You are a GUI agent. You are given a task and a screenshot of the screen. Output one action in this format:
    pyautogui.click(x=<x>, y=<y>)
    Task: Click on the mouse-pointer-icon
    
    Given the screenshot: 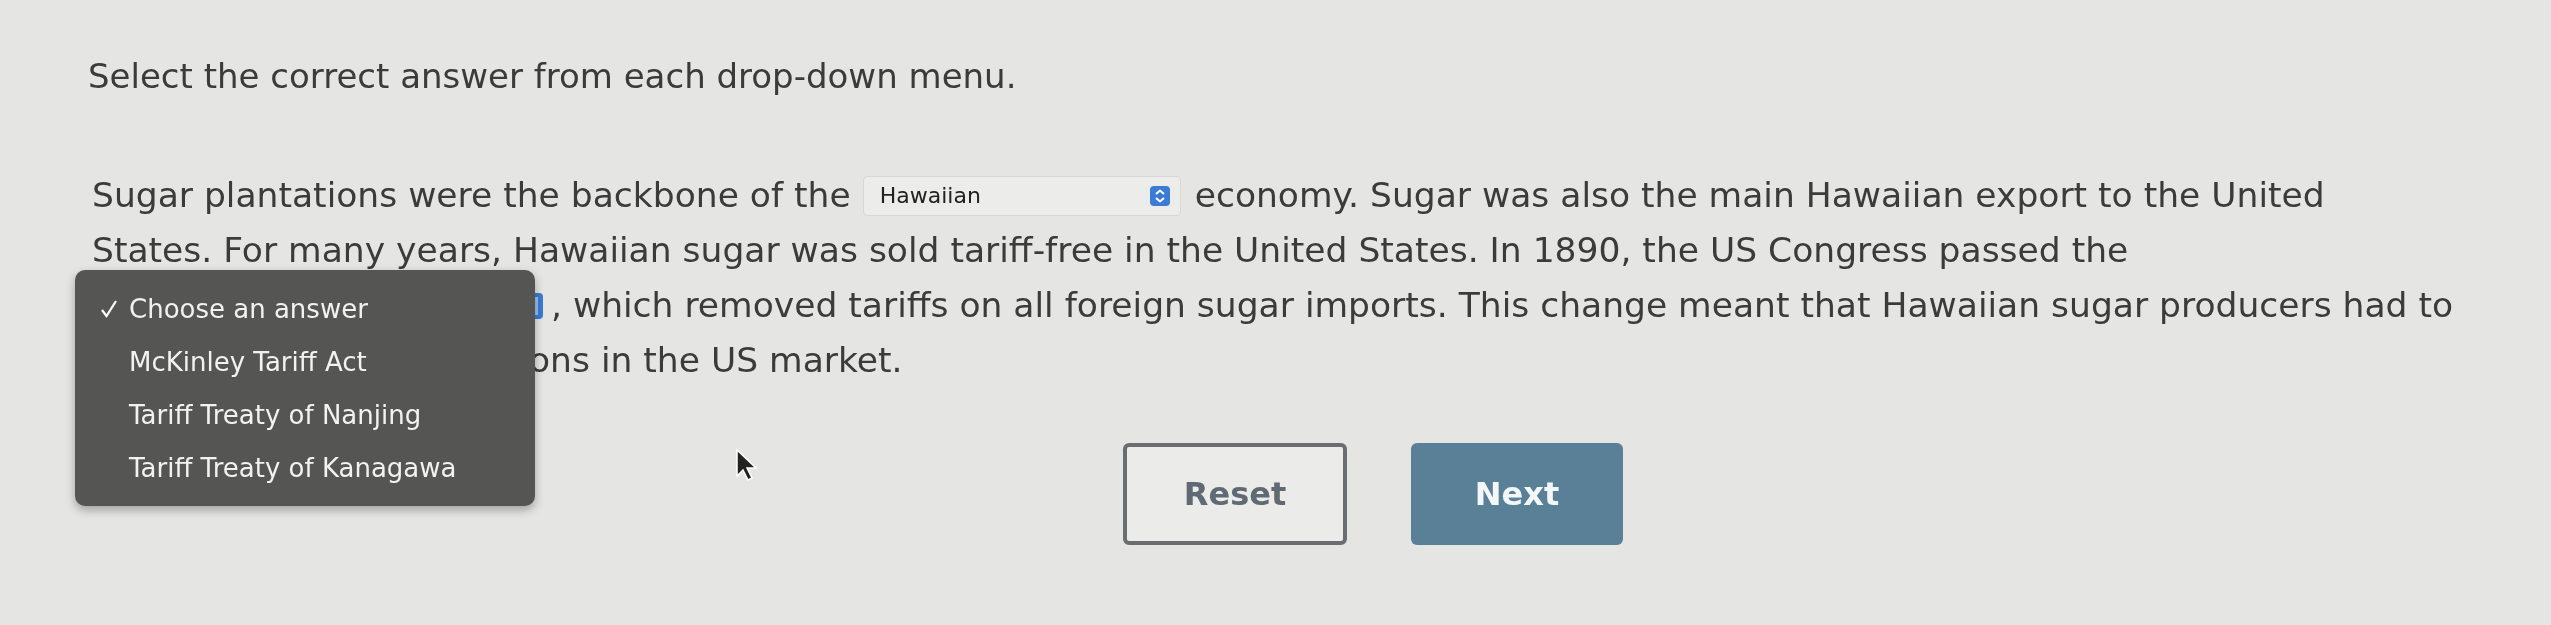 What is the action you would take?
    pyautogui.click(x=747, y=465)
    